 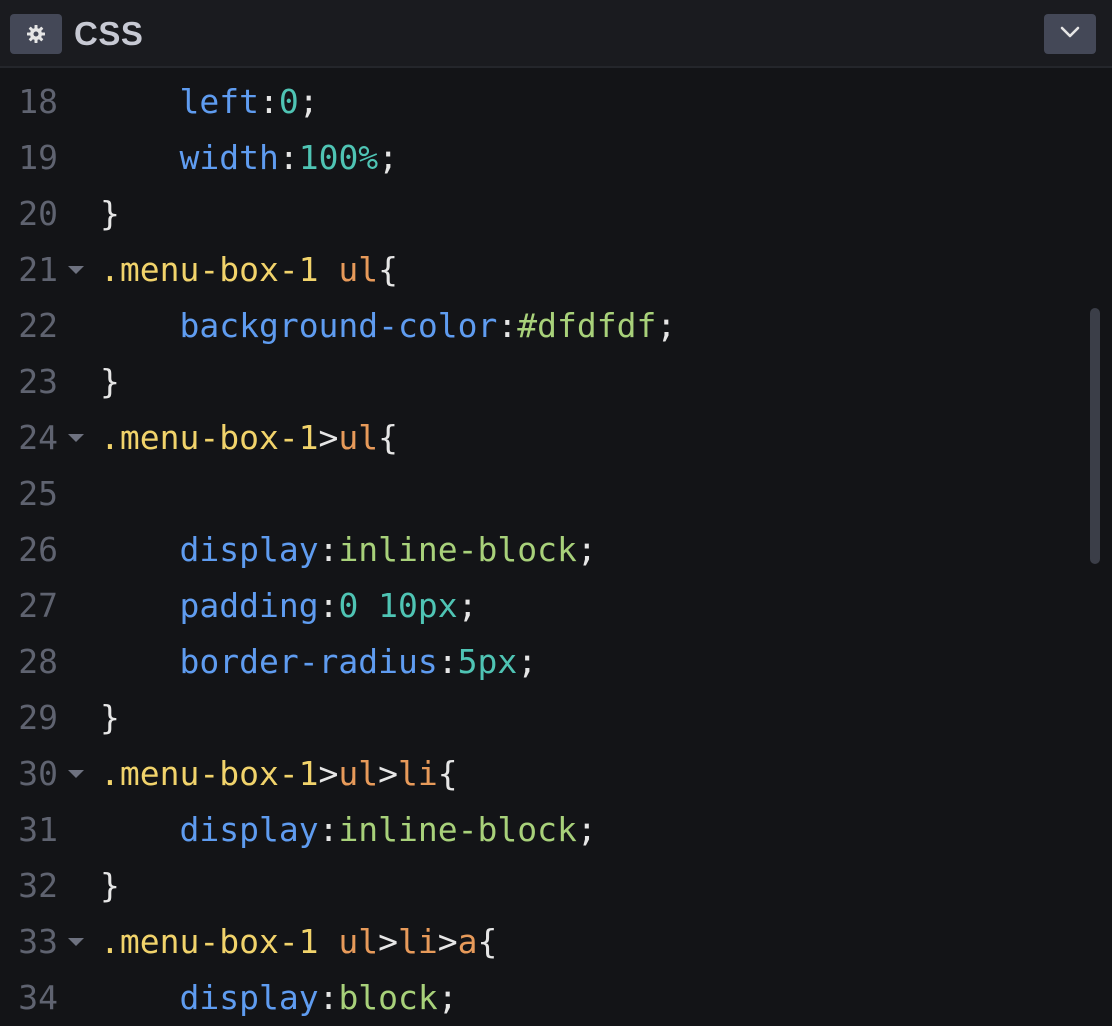 What do you see at coordinates (219, 101) in the screenshot?
I see `token-prop: left` at bounding box center [219, 101].